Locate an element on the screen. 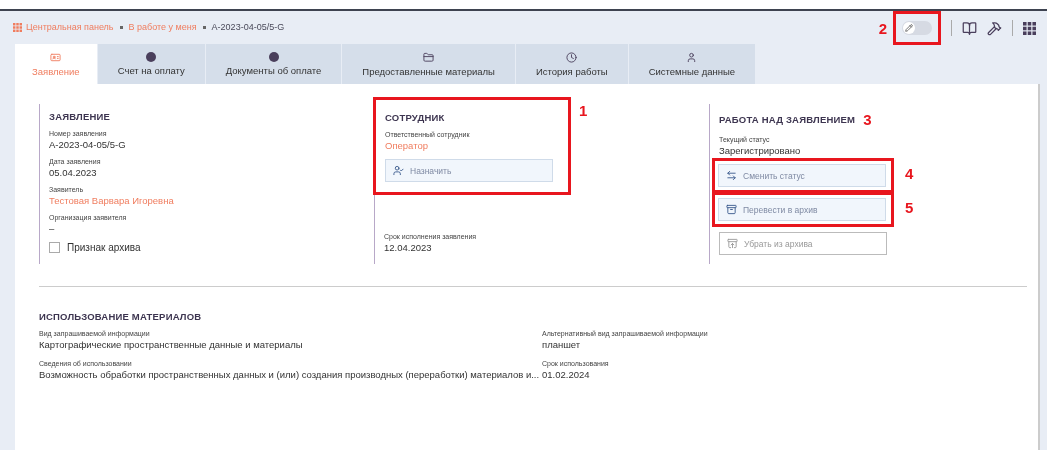  field-value: 12.04.2023 is located at coordinates (408, 247).